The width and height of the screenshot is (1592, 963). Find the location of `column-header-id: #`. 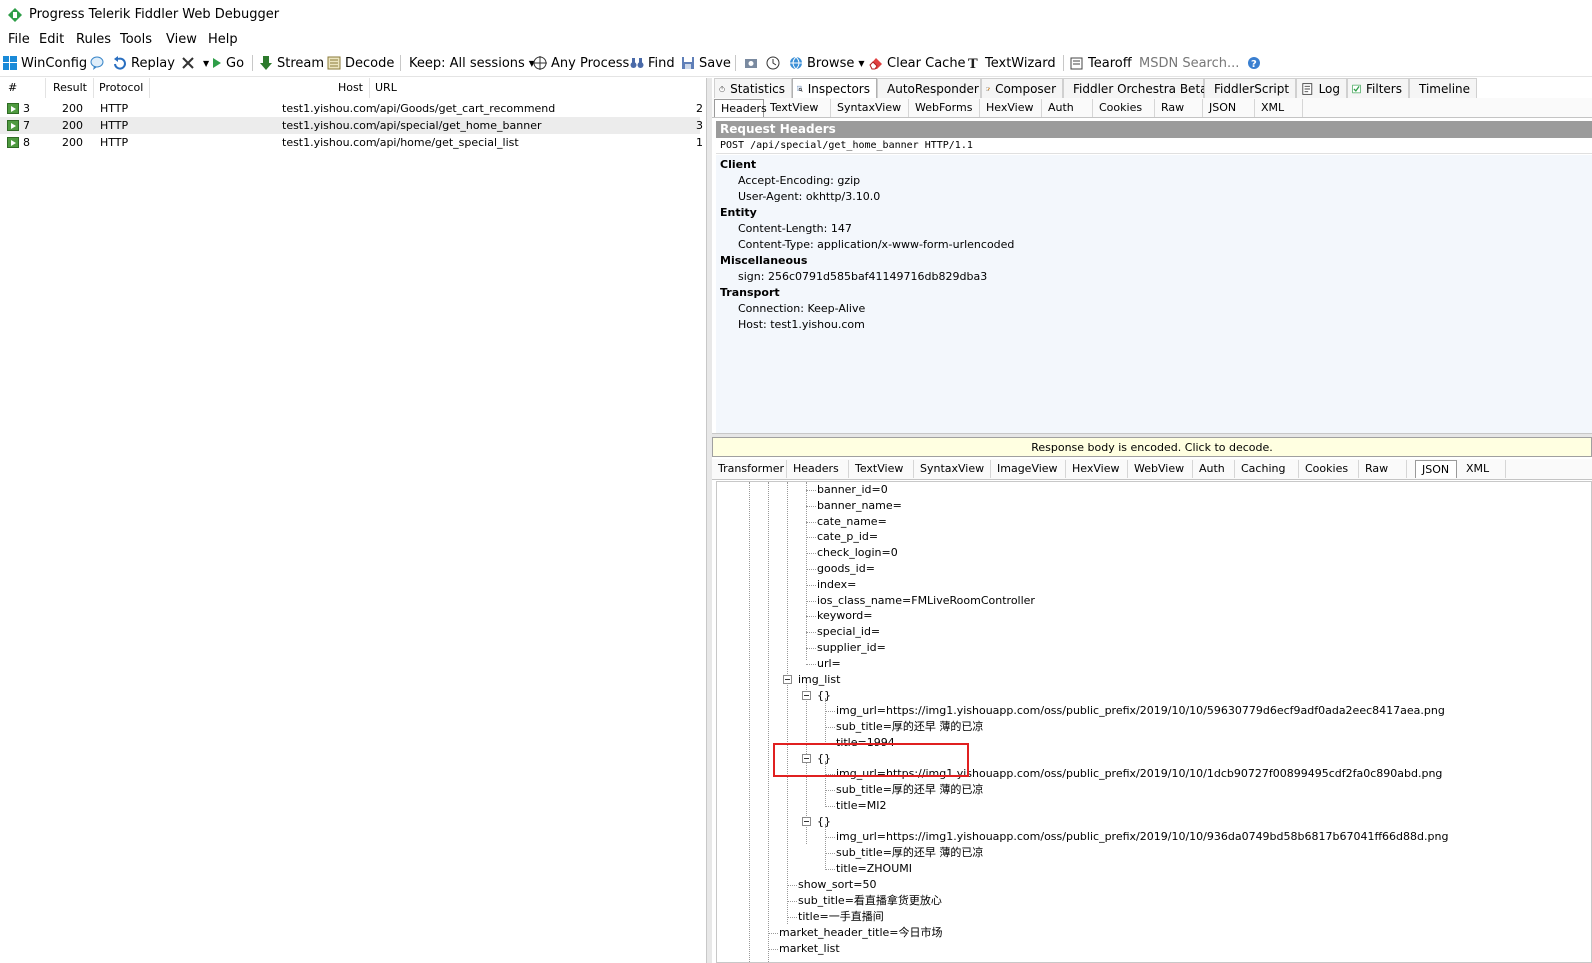

column-header-id: # is located at coordinates (24, 88).